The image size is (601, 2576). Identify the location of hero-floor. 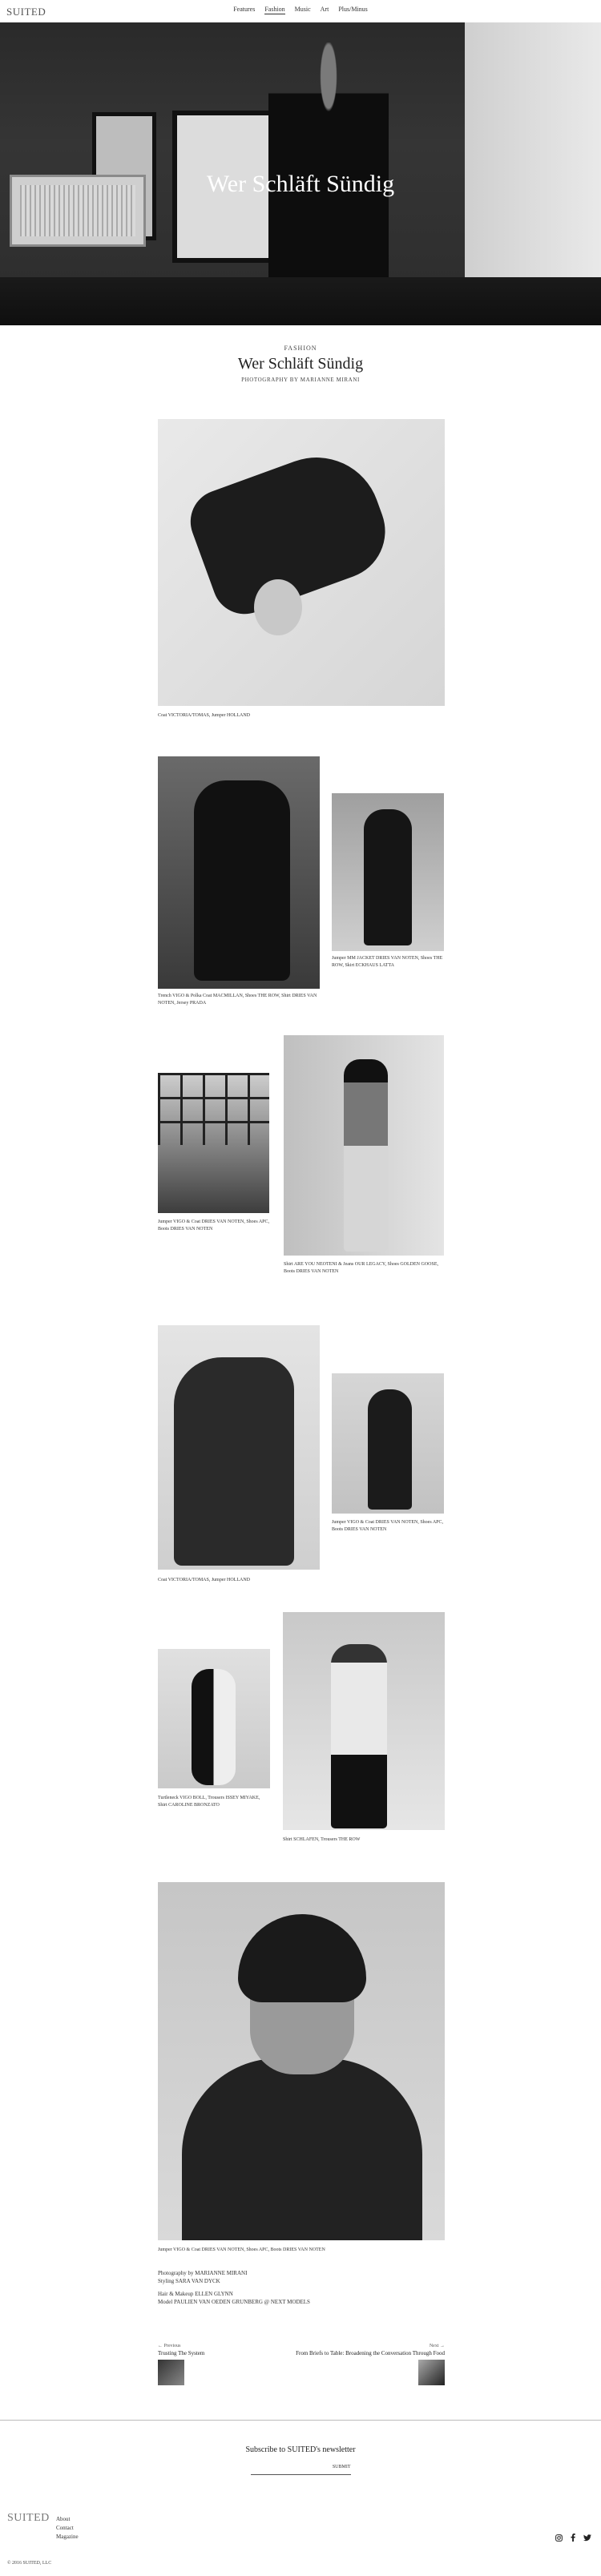
(300, 301).